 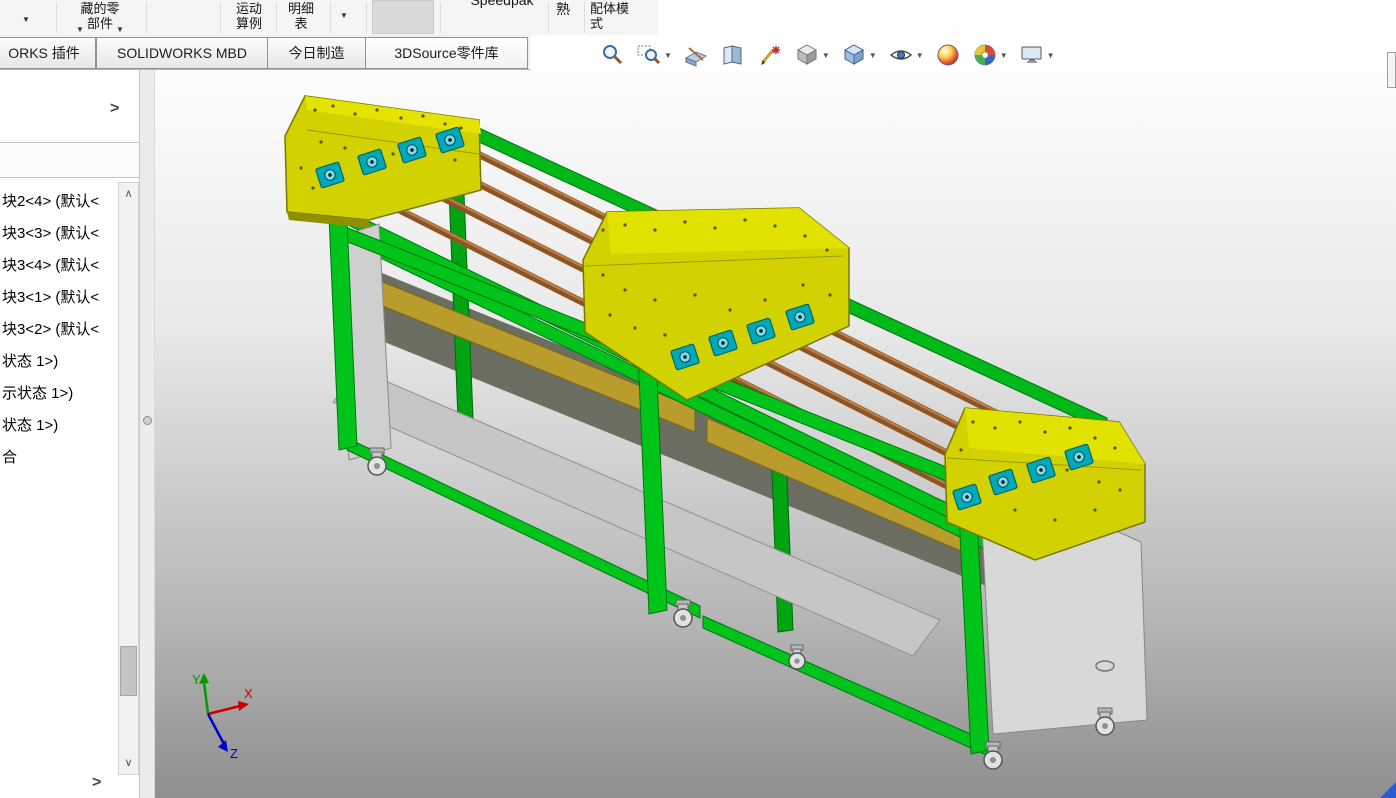 I want to click on heads-up-toolbar: ▼ ▼ ▼ ▼ ▼ ▼, so click(x=827, y=55).